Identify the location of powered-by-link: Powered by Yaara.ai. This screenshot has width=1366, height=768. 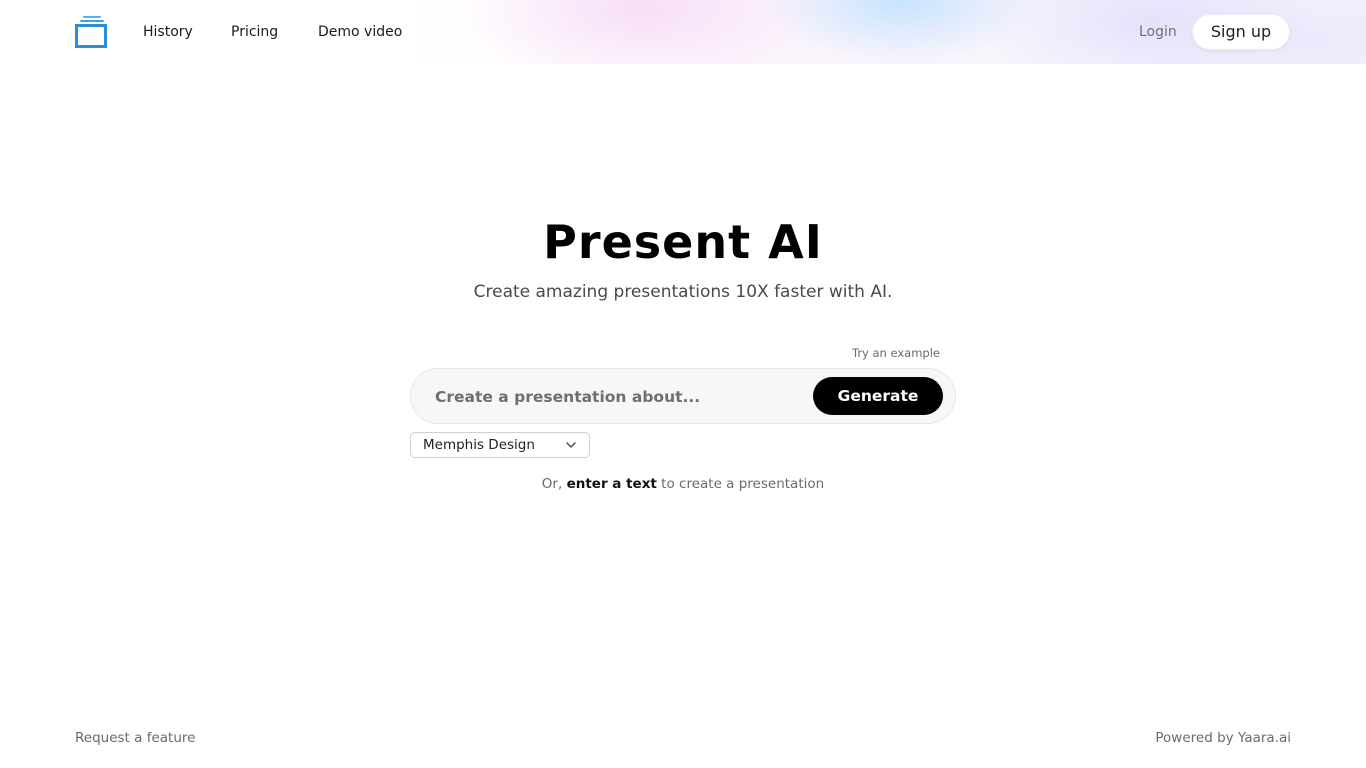
(1195, 738).